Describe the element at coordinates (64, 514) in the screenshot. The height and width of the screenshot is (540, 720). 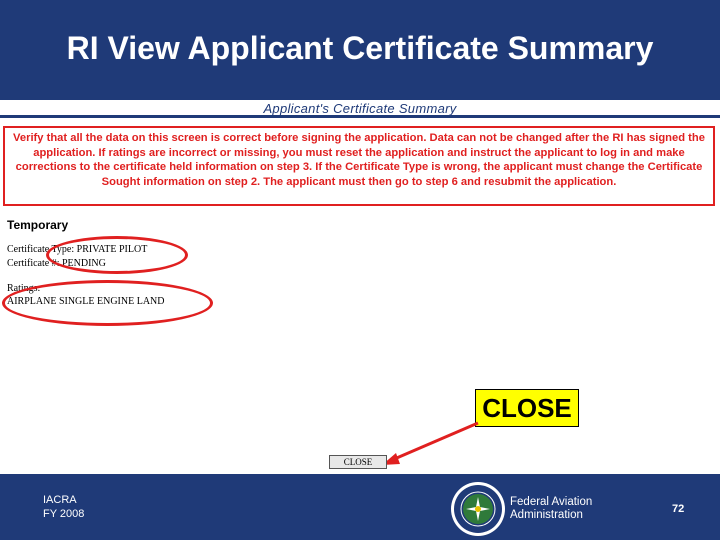
I see `footer-year: FY 2008` at that location.